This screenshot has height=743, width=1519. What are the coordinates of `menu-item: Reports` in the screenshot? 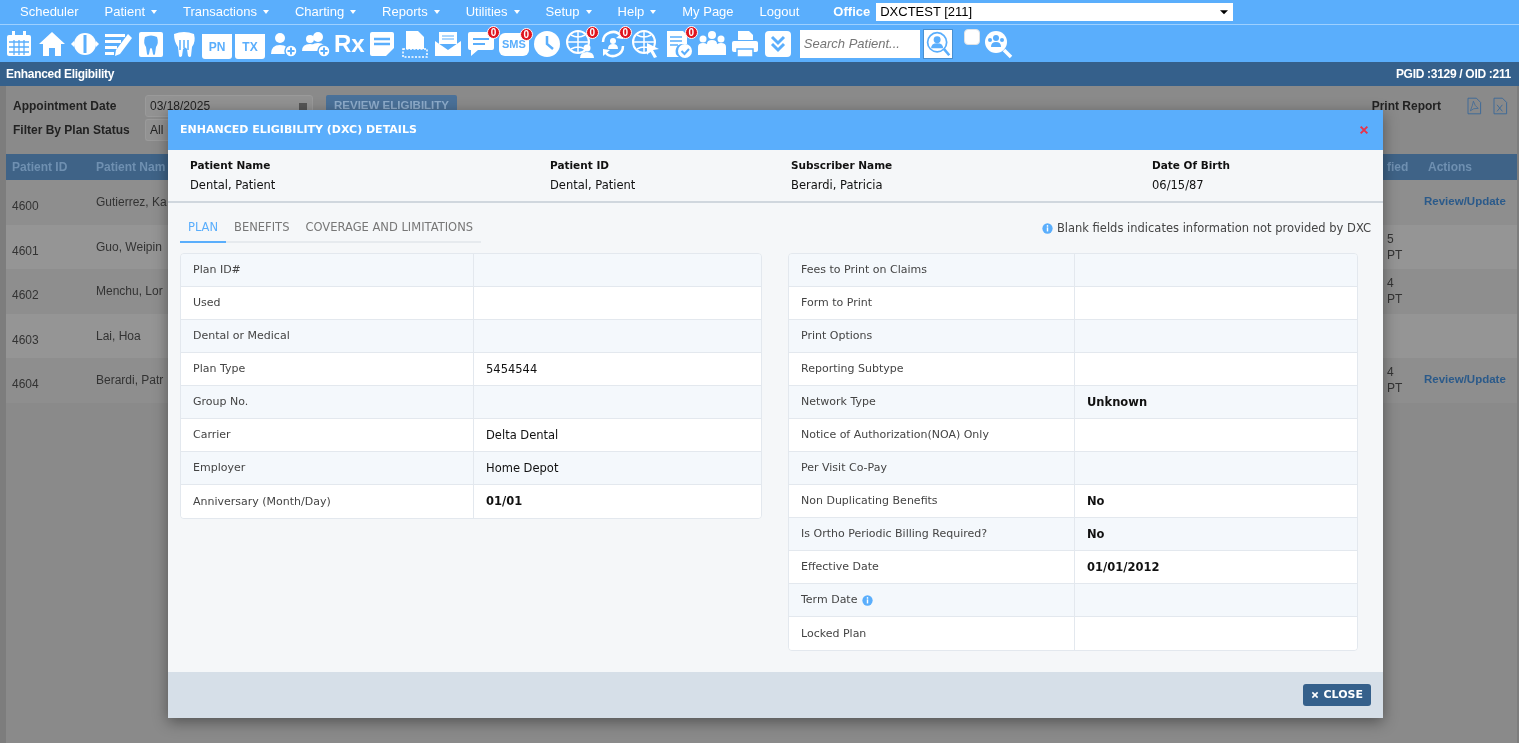 It's located at (411, 12).